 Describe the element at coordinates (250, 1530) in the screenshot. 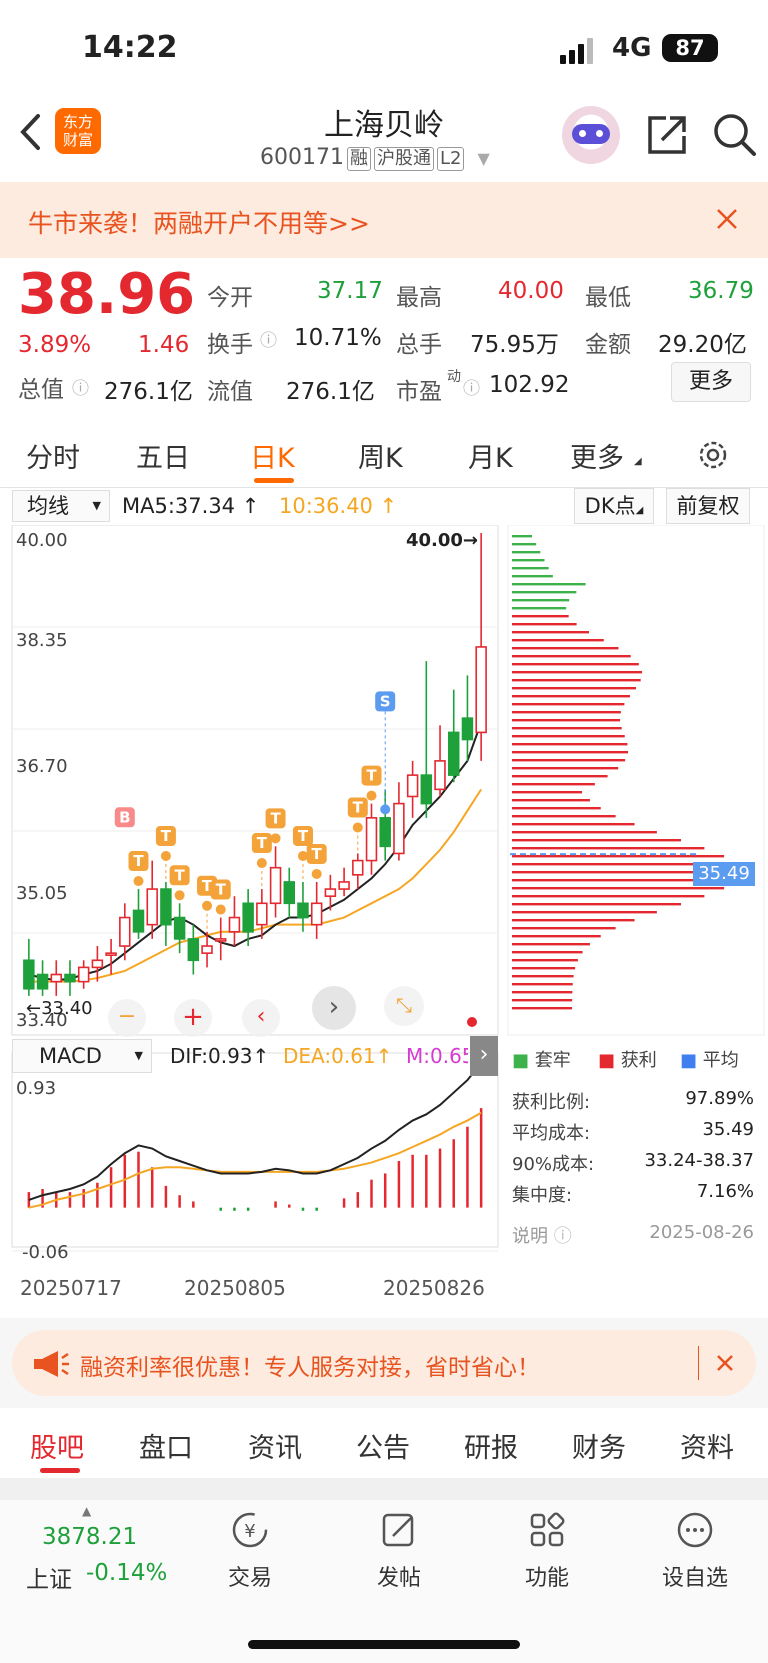

I see `yen-cycle-icon: ¥` at that location.